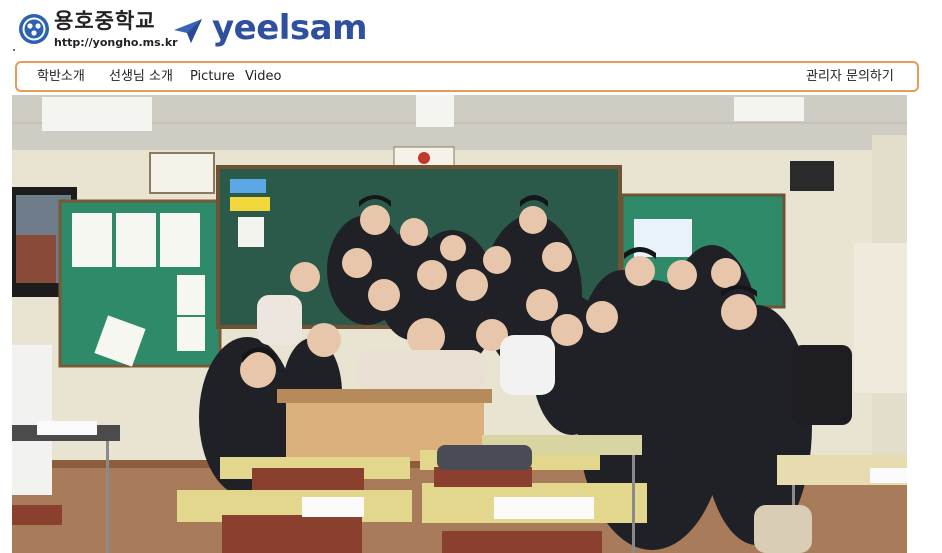 This screenshot has height=553, width=942. Describe the element at coordinates (188, 31) in the screenshot. I see `paper-plane-icon` at that location.